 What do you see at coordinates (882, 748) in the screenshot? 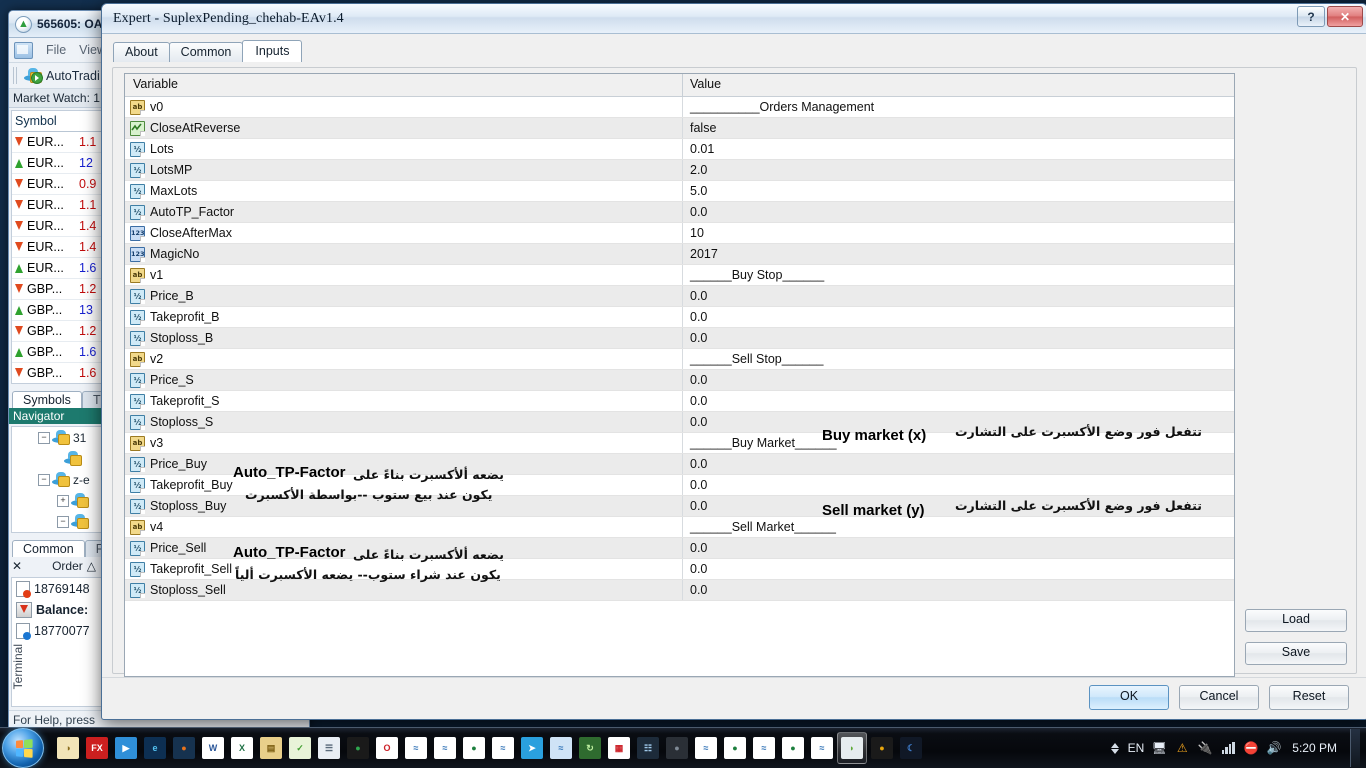
I see `taskbar-item-lock-app: ●` at bounding box center [882, 748].